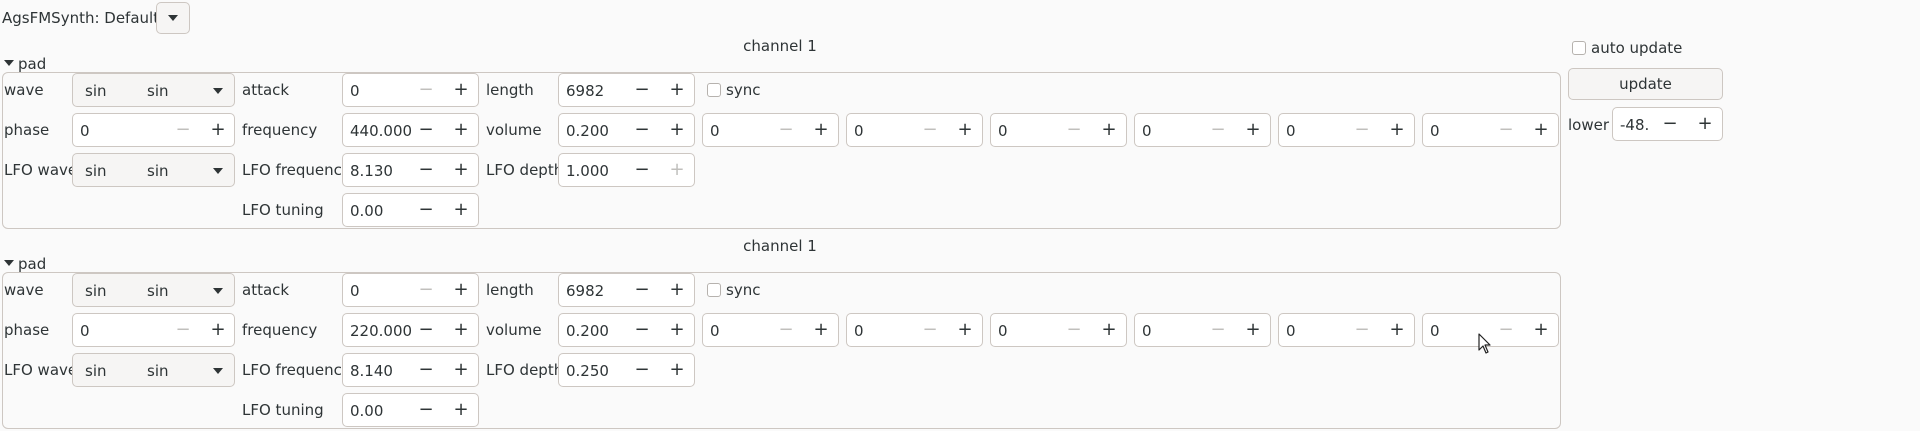 The height and width of the screenshot is (431, 1920). I want to click on update-button: update, so click(1645, 84).